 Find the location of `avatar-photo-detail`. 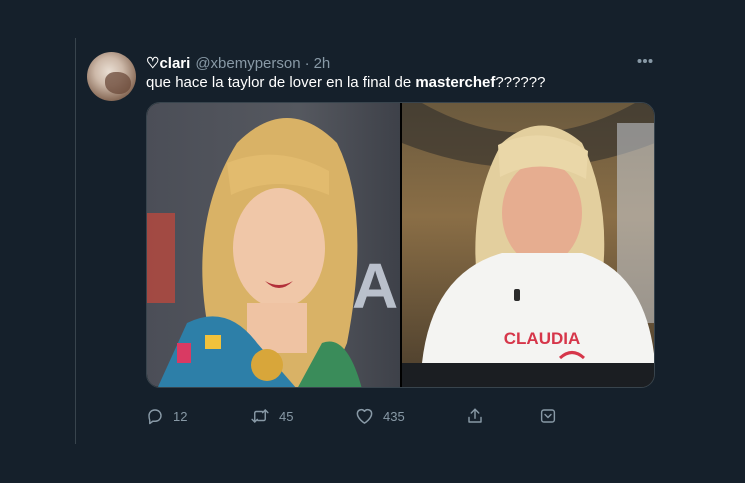

avatar-photo-detail is located at coordinates (118, 83).